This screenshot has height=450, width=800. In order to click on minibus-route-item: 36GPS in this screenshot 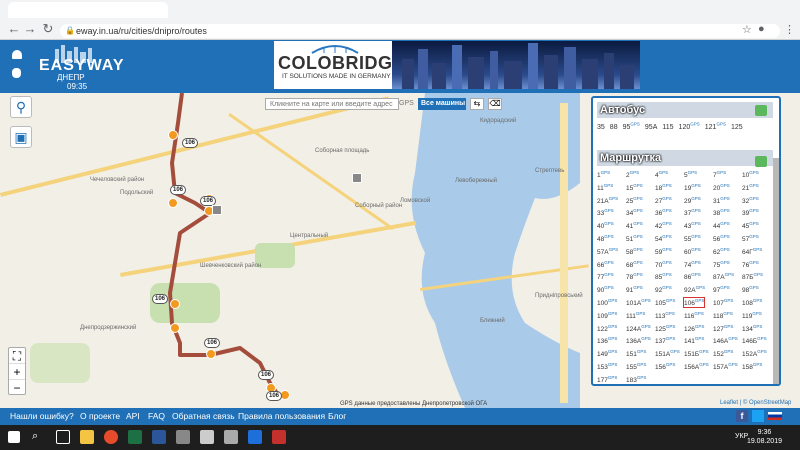, I will do `click(663, 212)`.